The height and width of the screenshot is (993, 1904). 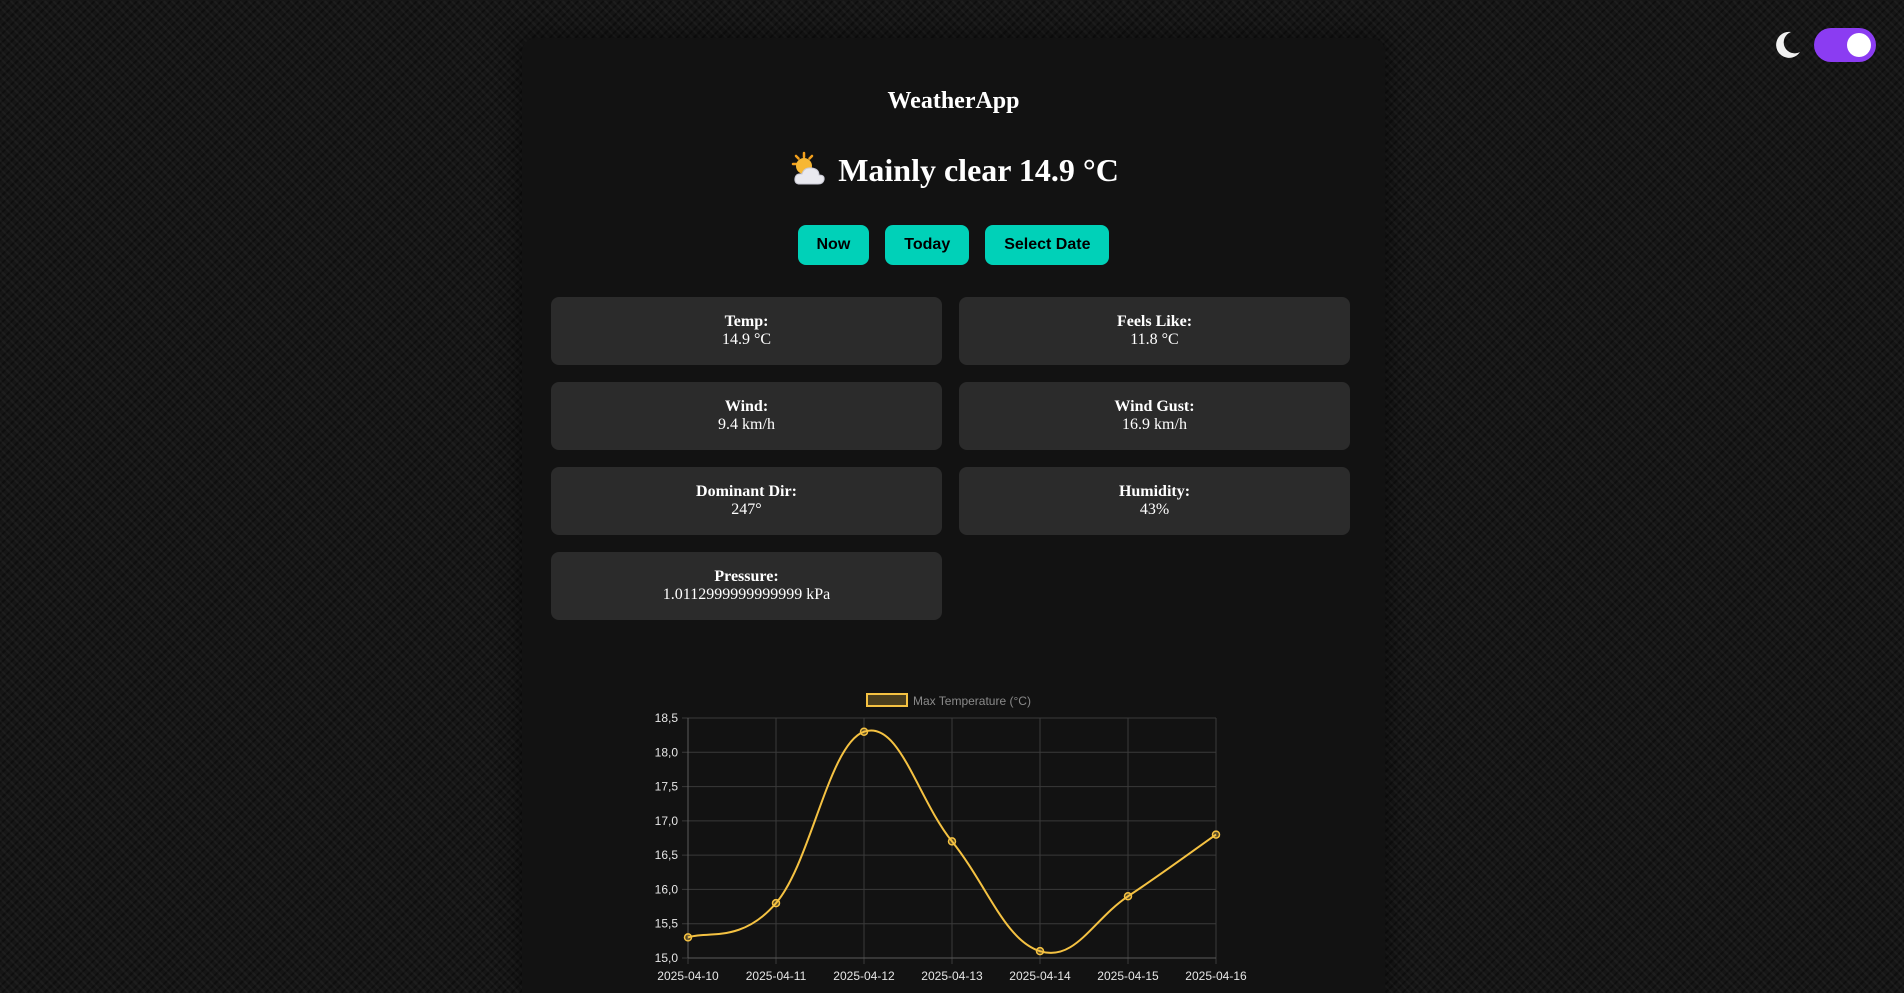 What do you see at coordinates (746, 576) in the screenshot?
I see `metric-label: Pressure:` at bounding box center [746, 576].